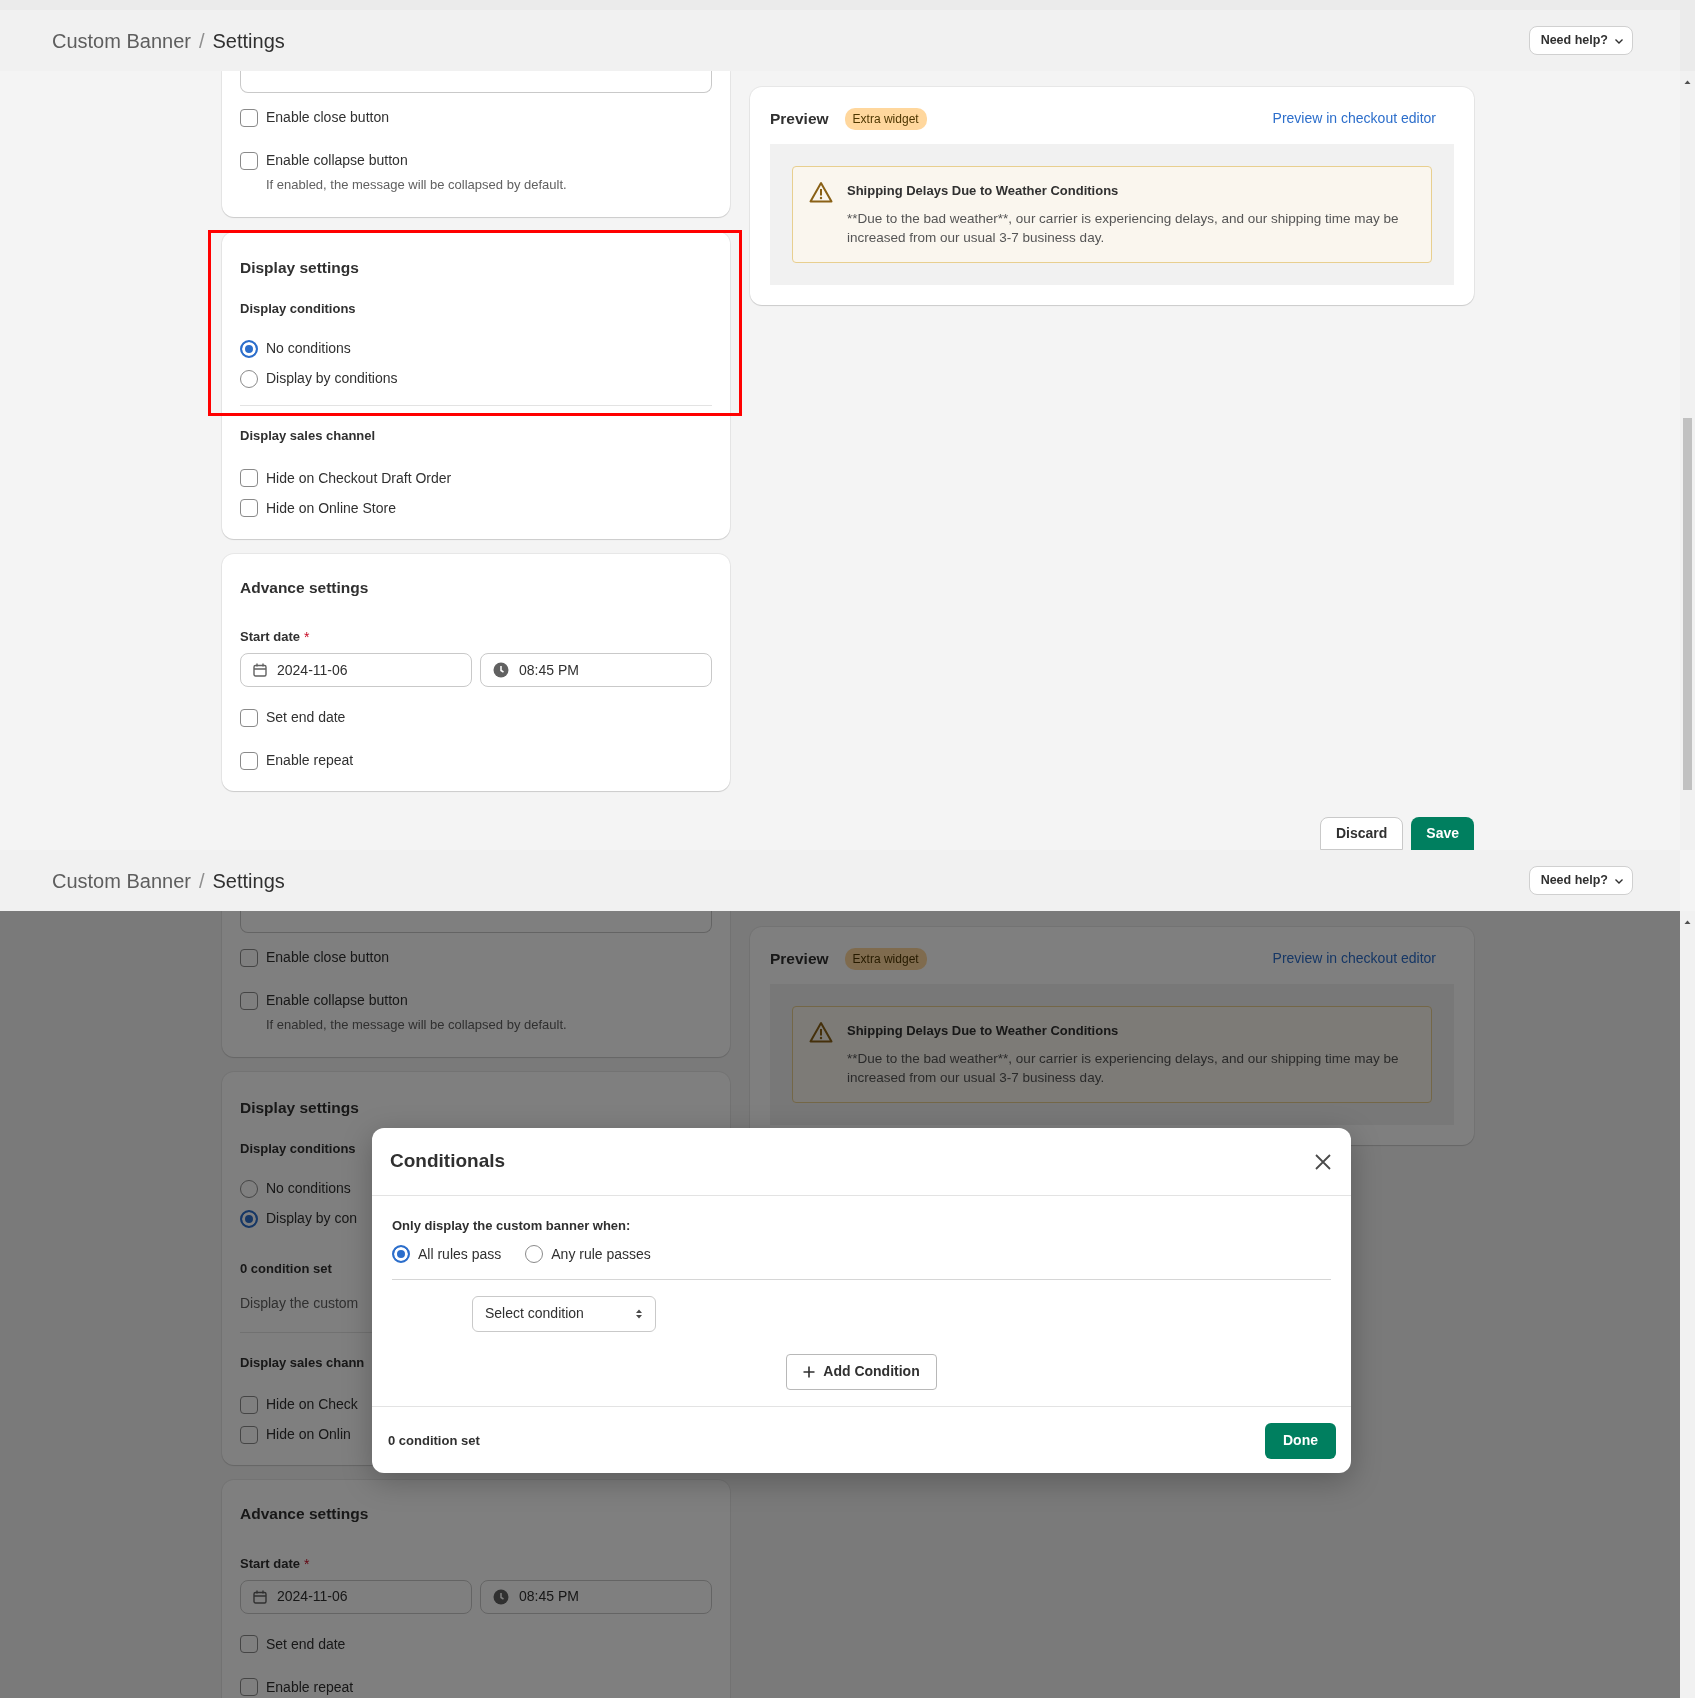 This screenshot has width=1695, height=1698. Describe the element at coordinates (331, 508) in the screenshot. I see `checkbox-label: Hide on Online Store` at that location.